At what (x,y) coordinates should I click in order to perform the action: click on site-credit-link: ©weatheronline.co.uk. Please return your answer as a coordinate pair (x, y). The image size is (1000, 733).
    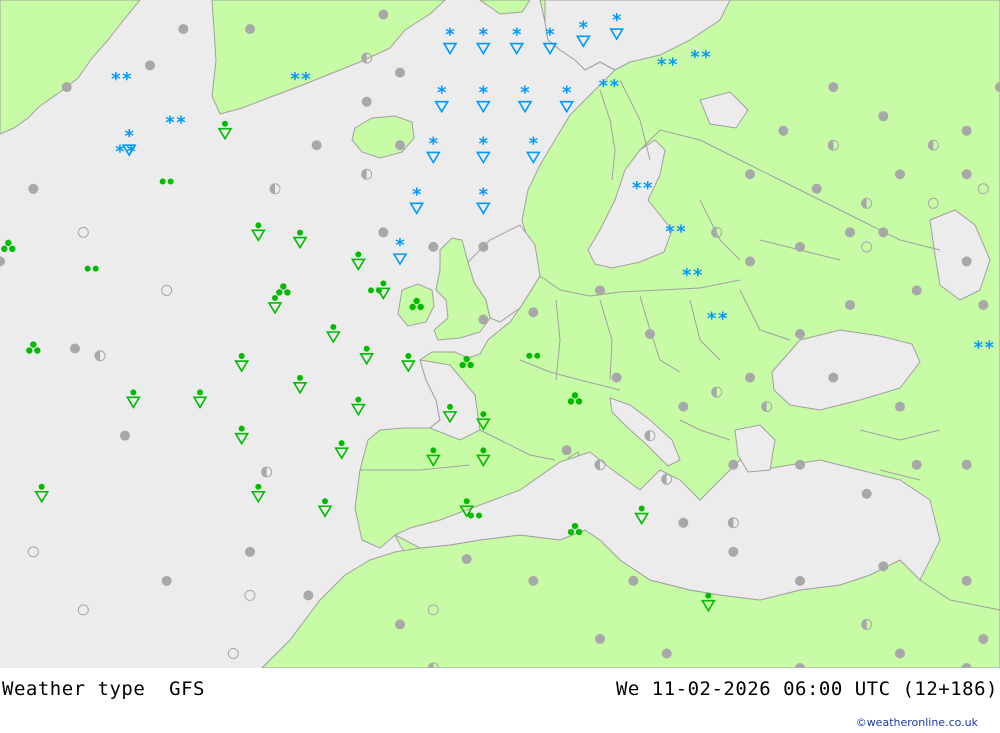
    Looking at the image, I should click on (917, 722).